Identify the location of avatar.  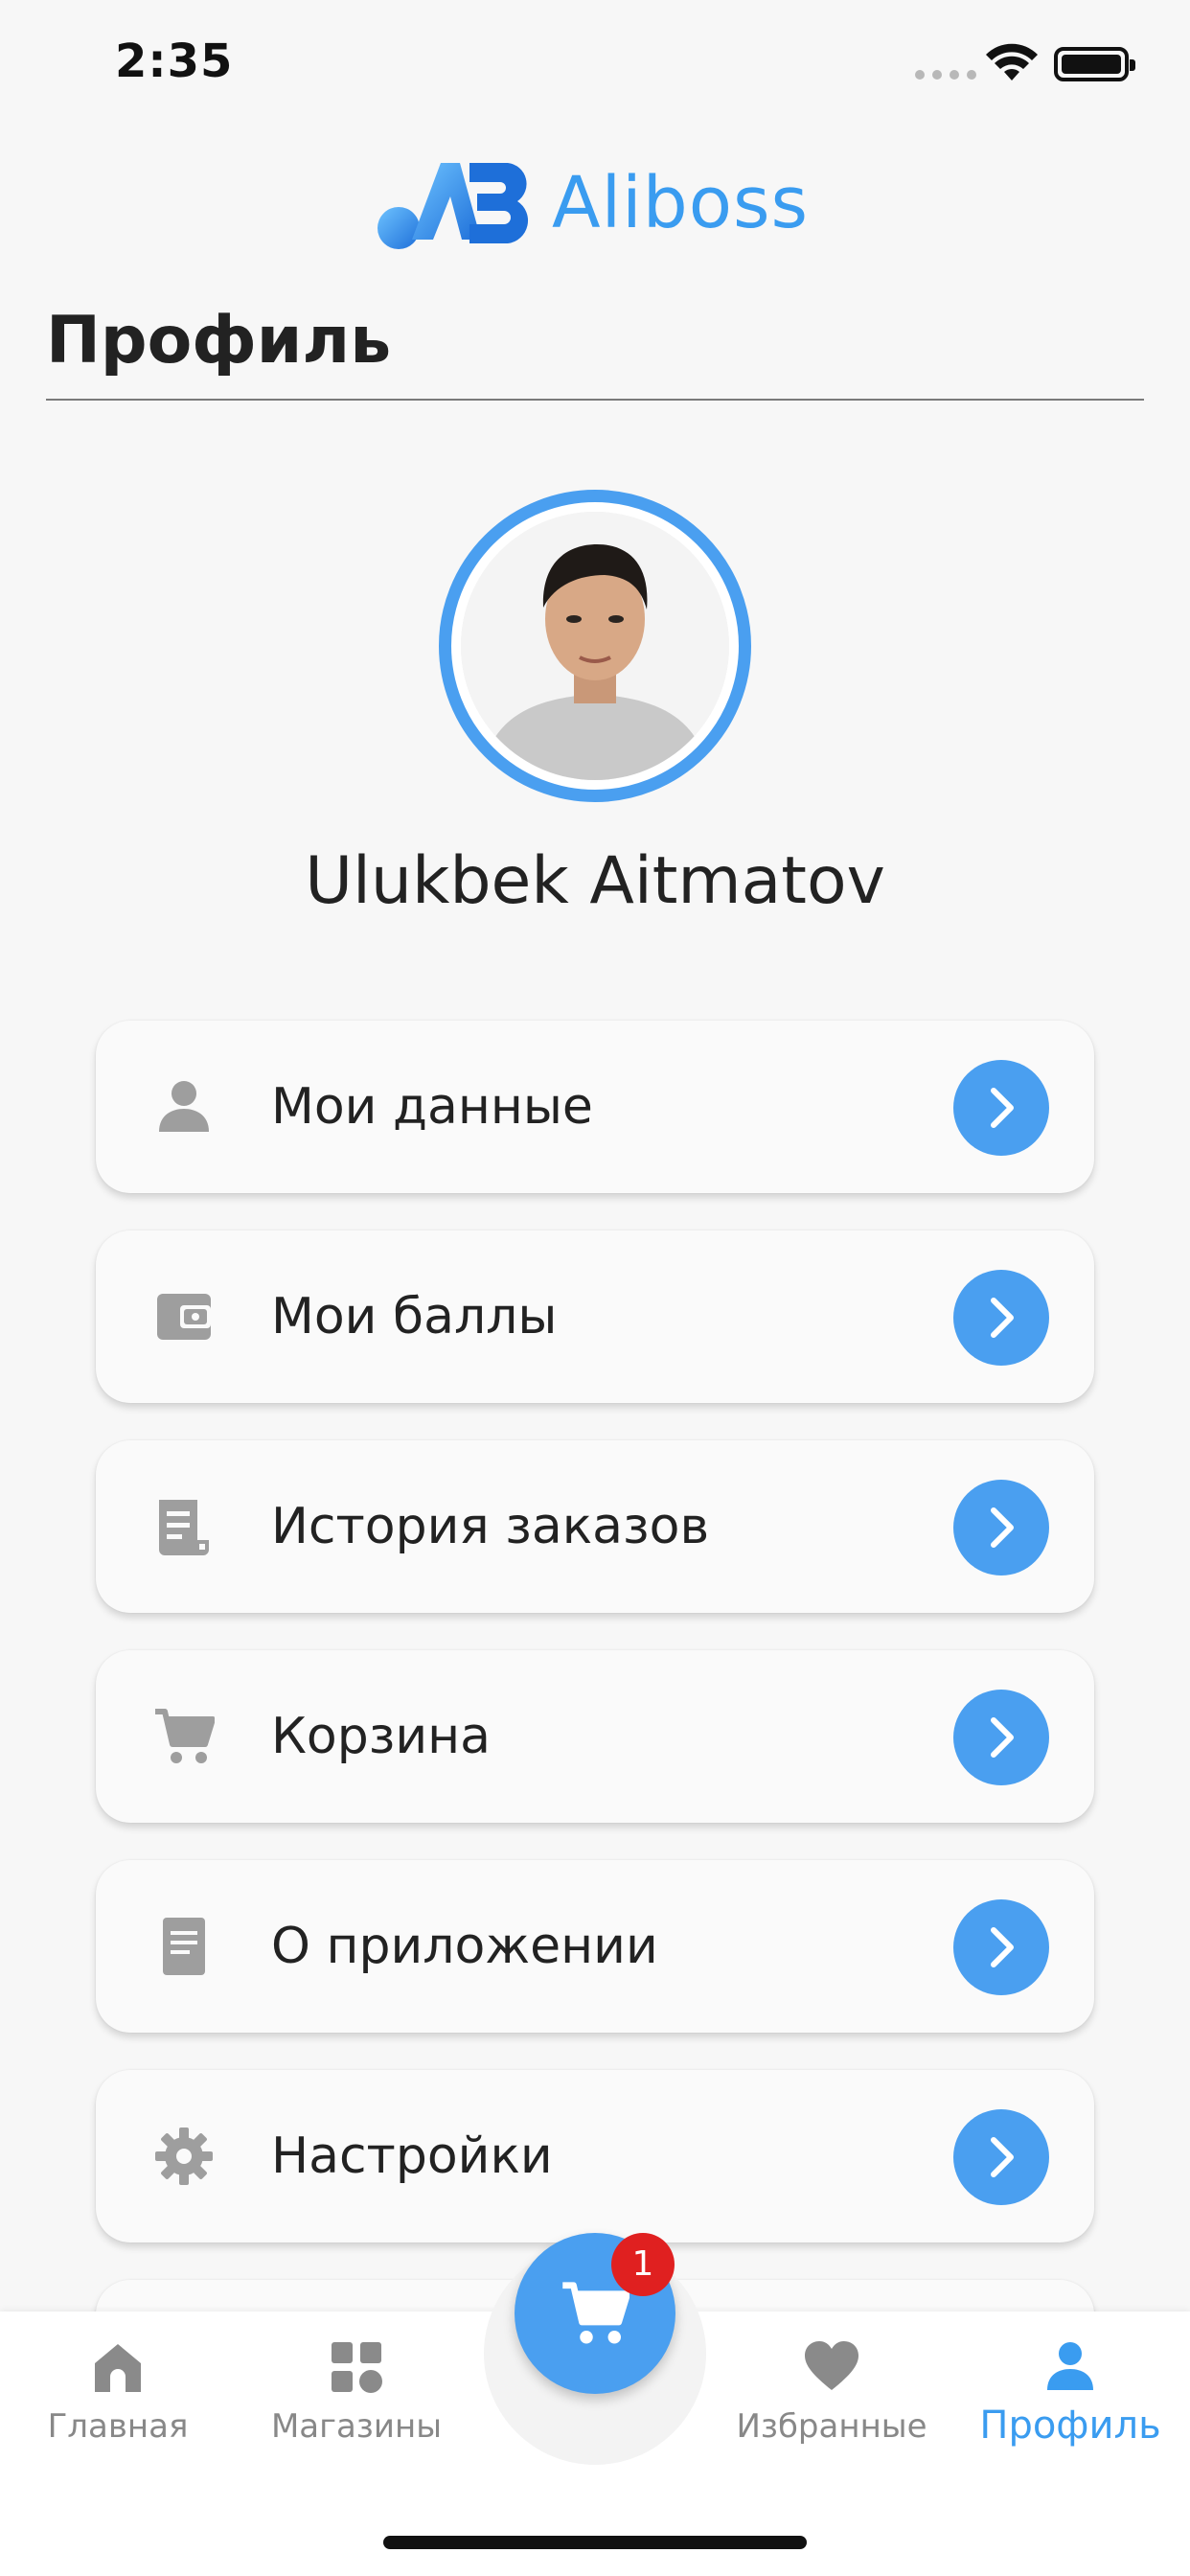
(595, 646).